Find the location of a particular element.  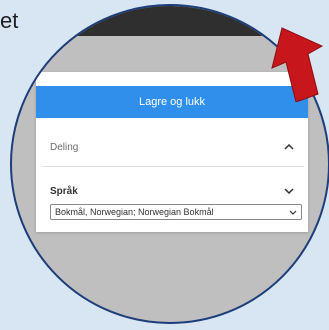

language-select-value: Bokmål, Norwegian; Norwegian Bokmål is located at coordinates (134, 212).